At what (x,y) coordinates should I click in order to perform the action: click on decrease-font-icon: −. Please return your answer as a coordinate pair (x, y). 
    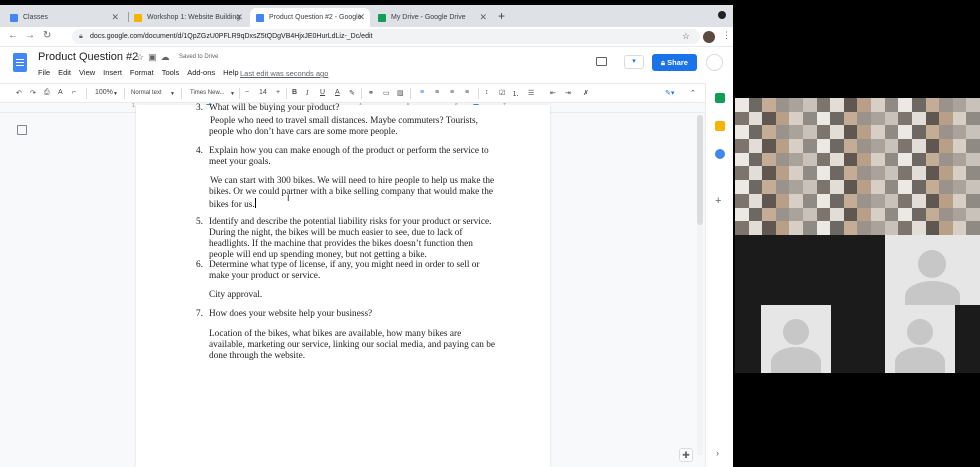
    Looking at the image, I should click on (247, 92).